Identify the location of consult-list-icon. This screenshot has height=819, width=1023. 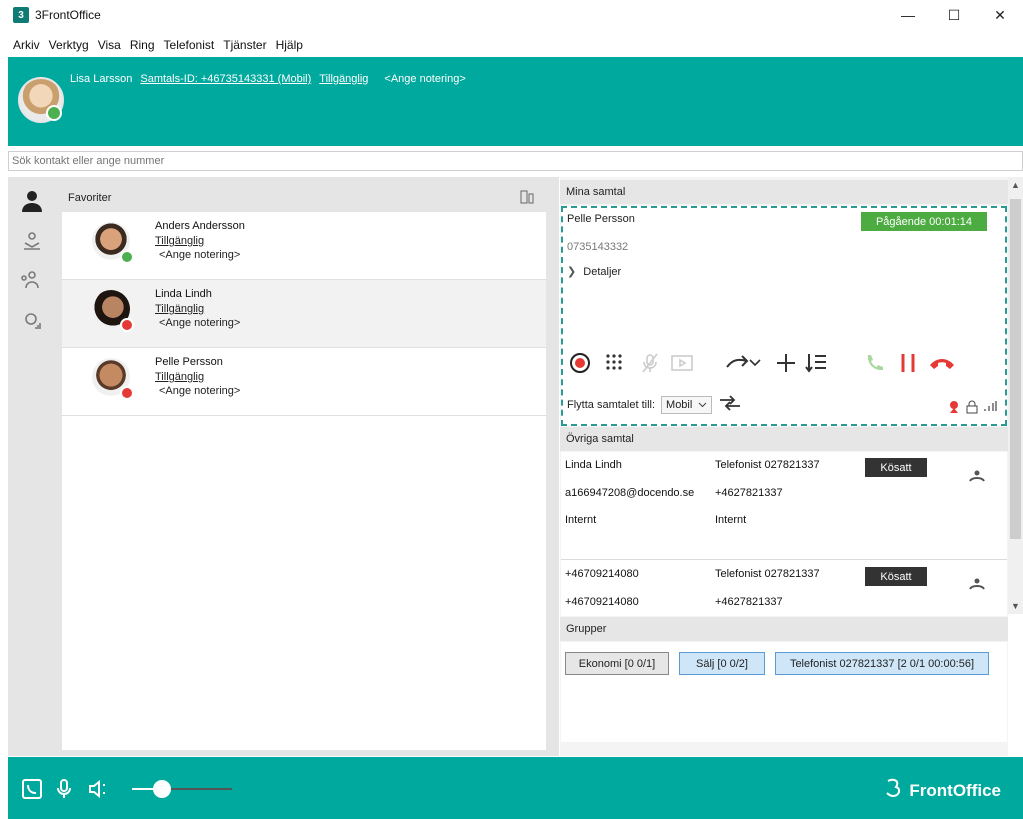
(816, 363).